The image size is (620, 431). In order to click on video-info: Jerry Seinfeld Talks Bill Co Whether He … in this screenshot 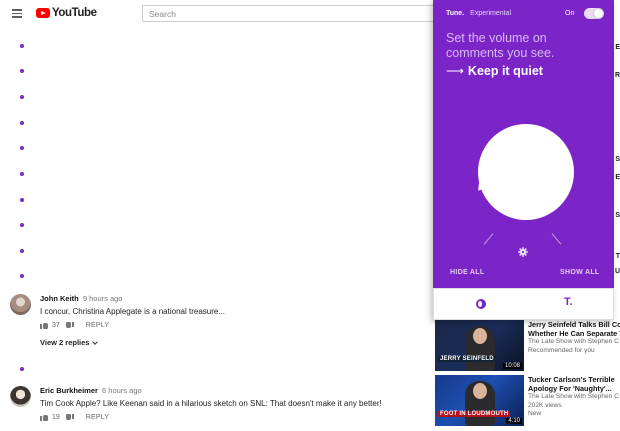, I will do `click(574, 337)`.